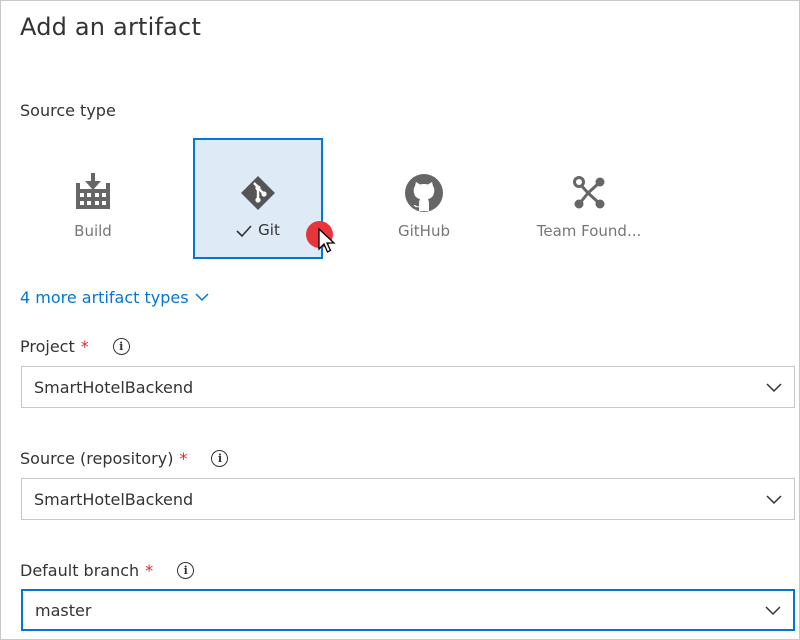  I want to click on source-field-label: Source (repository) * i, so click(124, 458).